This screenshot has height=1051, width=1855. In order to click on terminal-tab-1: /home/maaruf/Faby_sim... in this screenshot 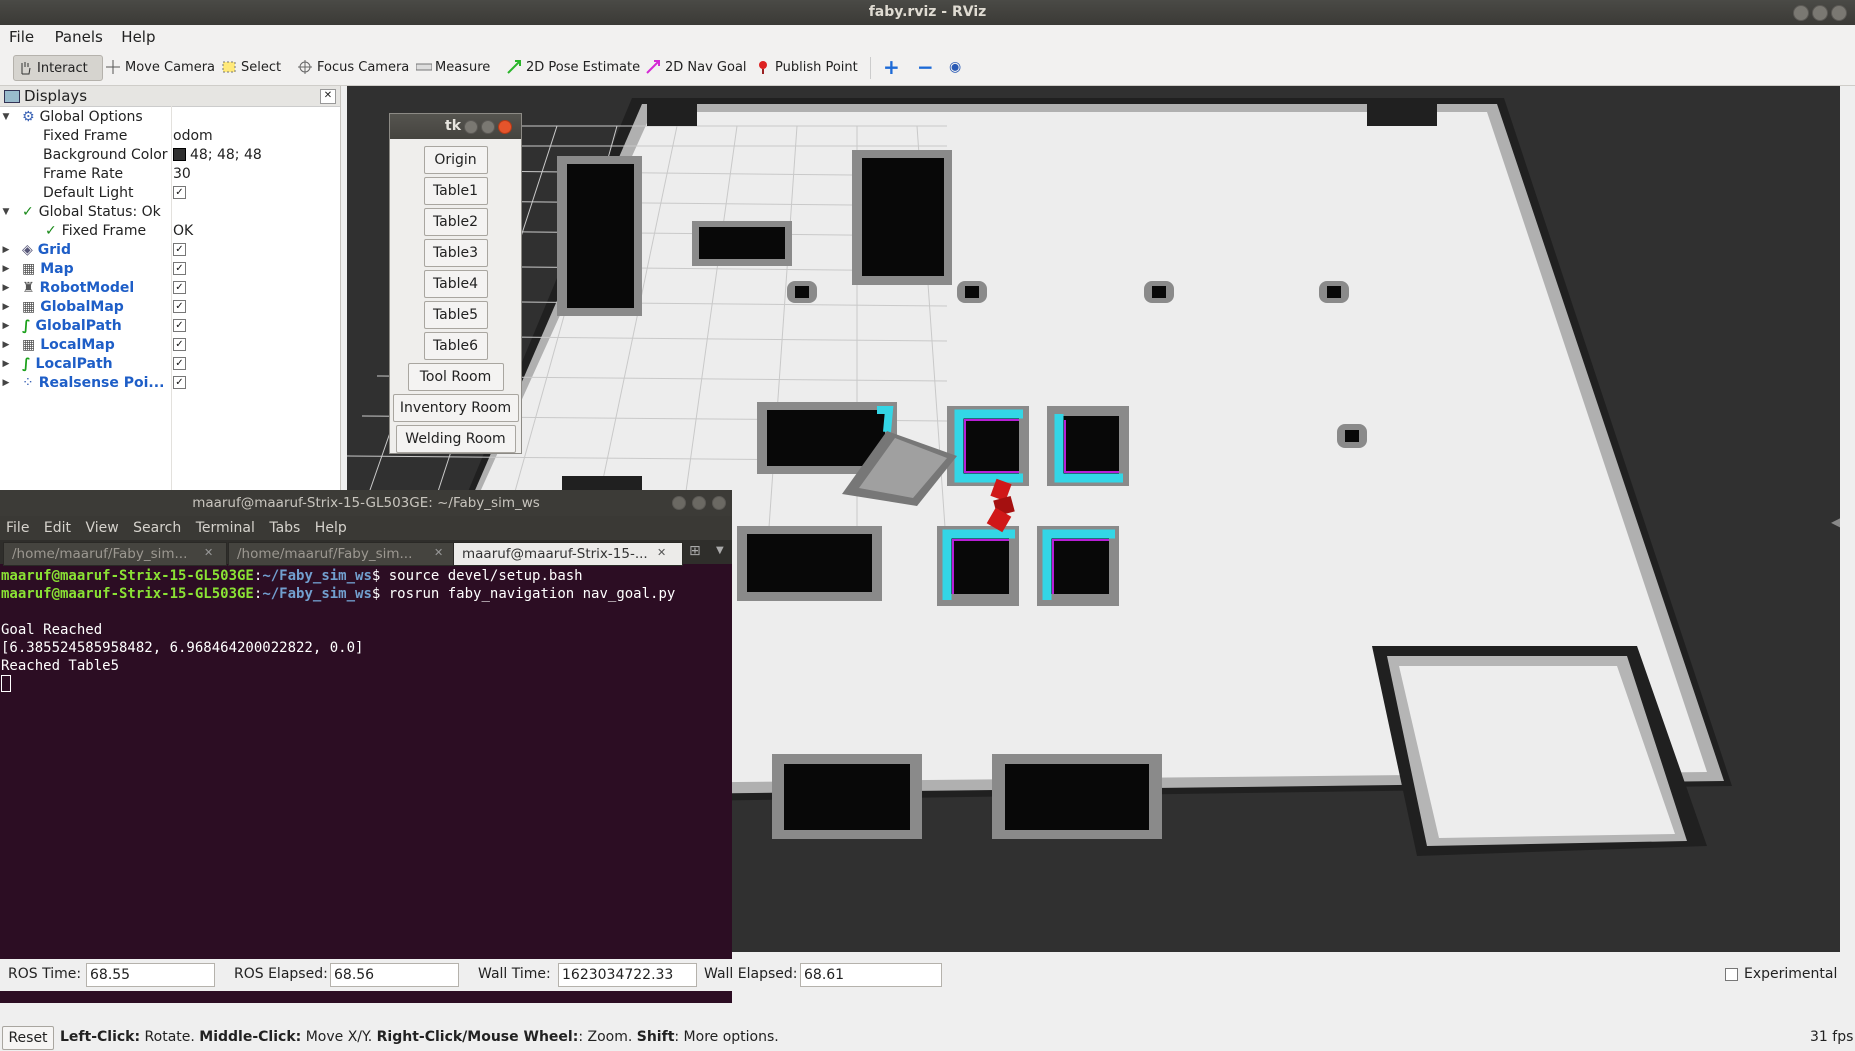, I will do `click(115, 554)`.